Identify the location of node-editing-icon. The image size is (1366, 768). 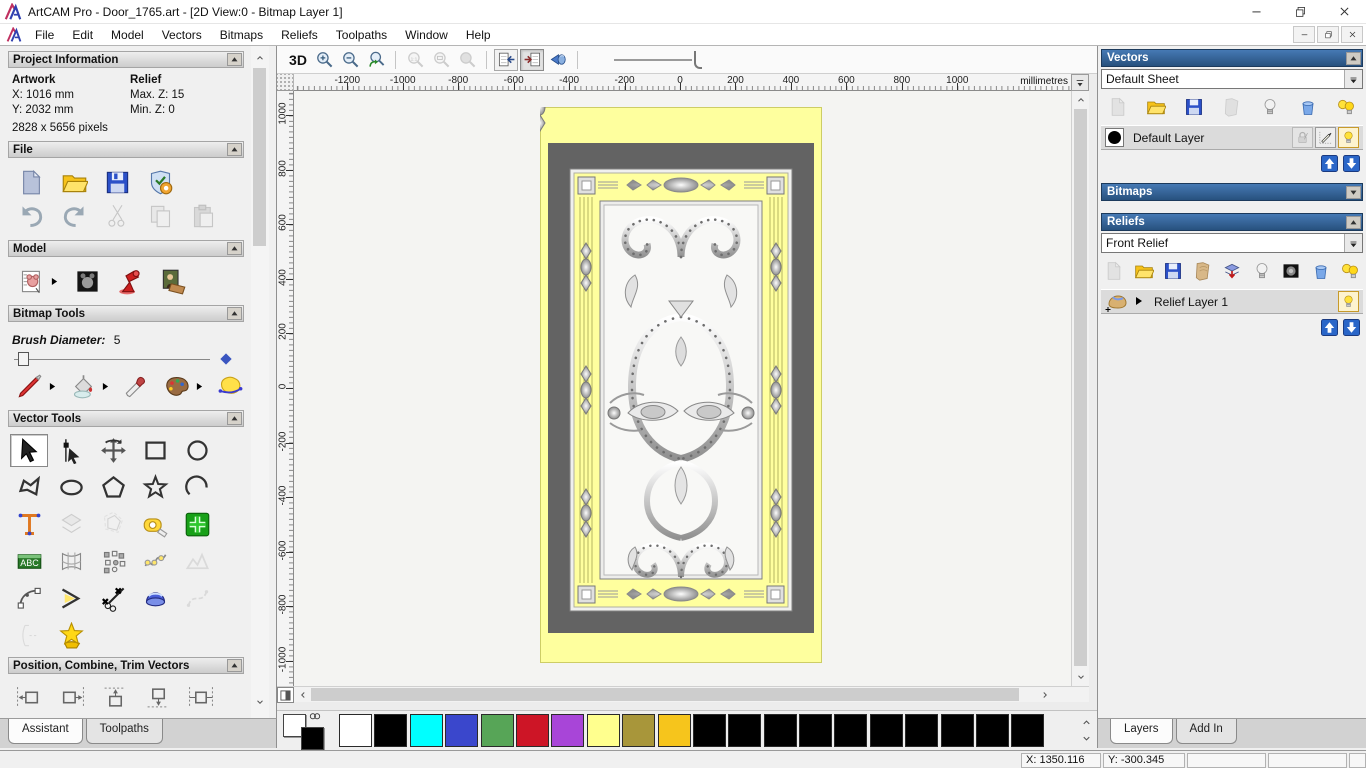
(71, 450).